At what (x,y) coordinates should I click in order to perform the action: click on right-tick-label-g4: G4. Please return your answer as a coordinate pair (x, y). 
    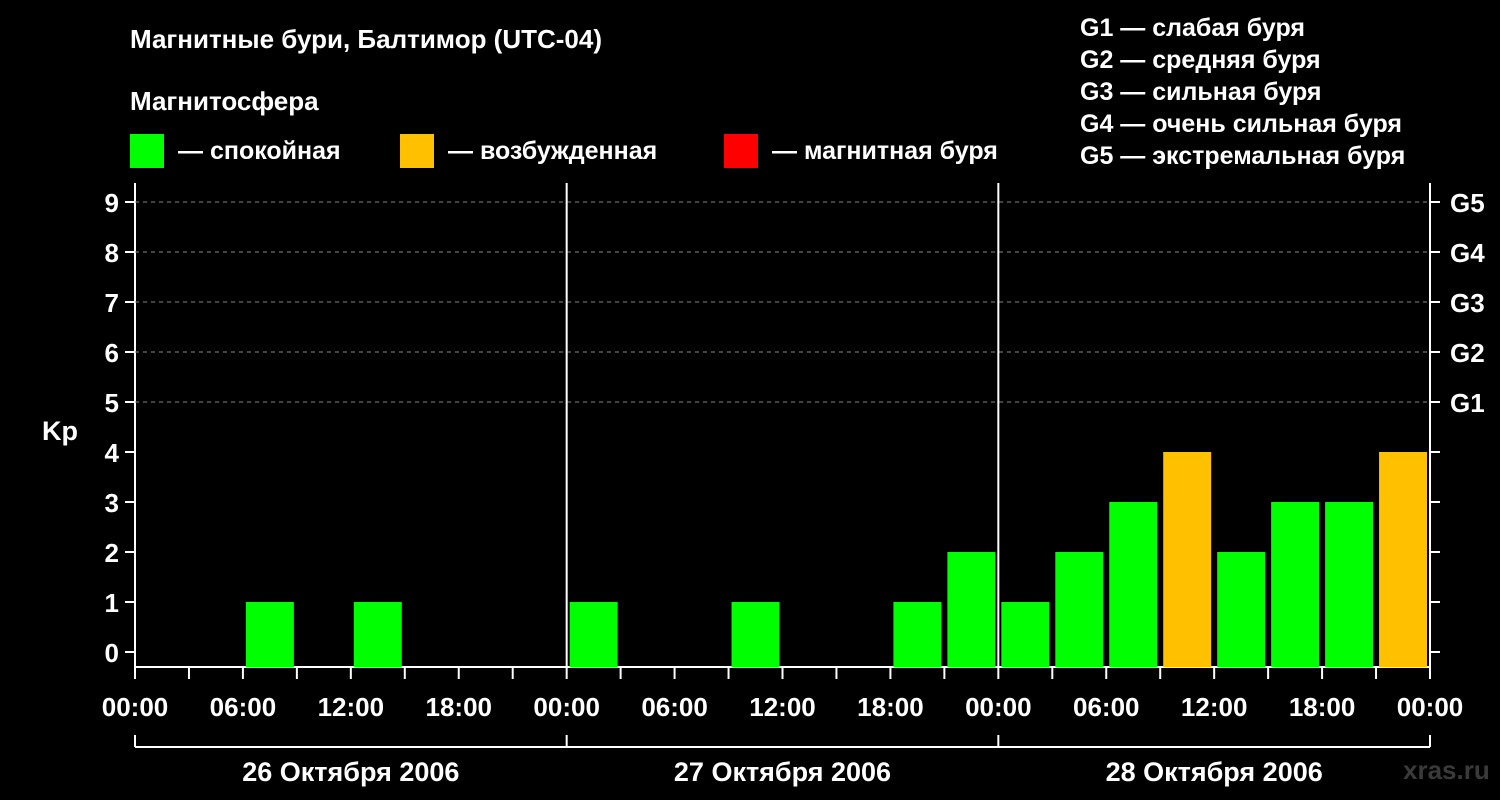
    Looking at the image, I should click on (1467, 253).